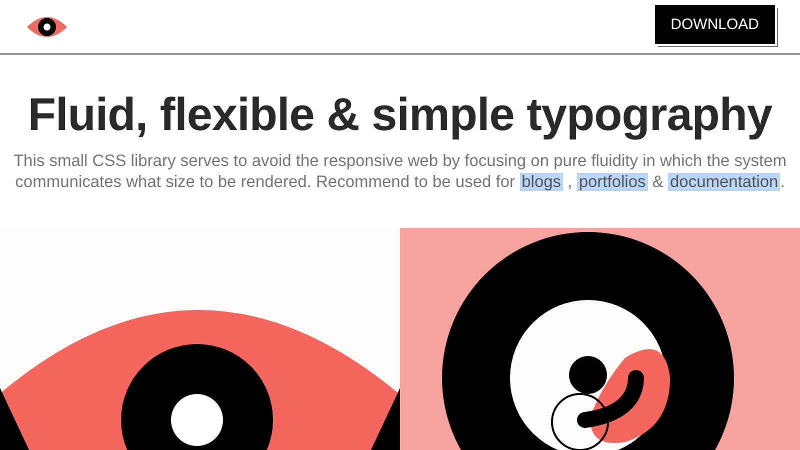  Describe the element at coordinates (714, 24) in the screenshot. I see `download-button: DOWNLOAD` at that location.